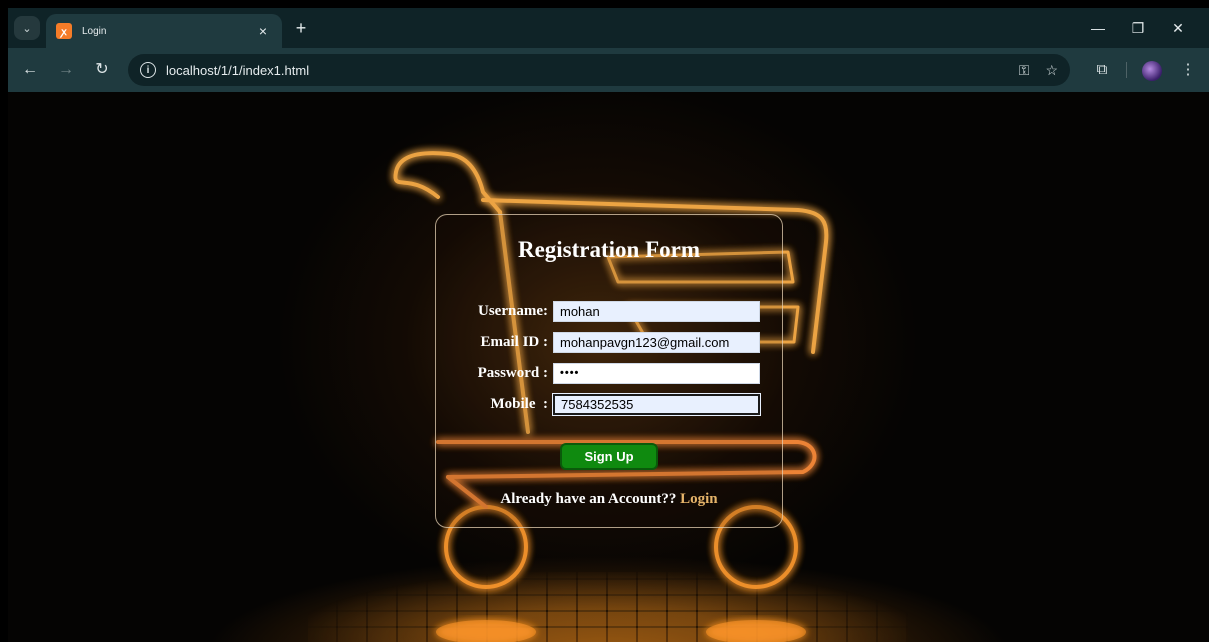 The height and width of the screenshot is (642, 1209). What do you see at coordinates (513, 311) in the screenshot?
I see `username-label: Username:` at bounding box center [513, 311].